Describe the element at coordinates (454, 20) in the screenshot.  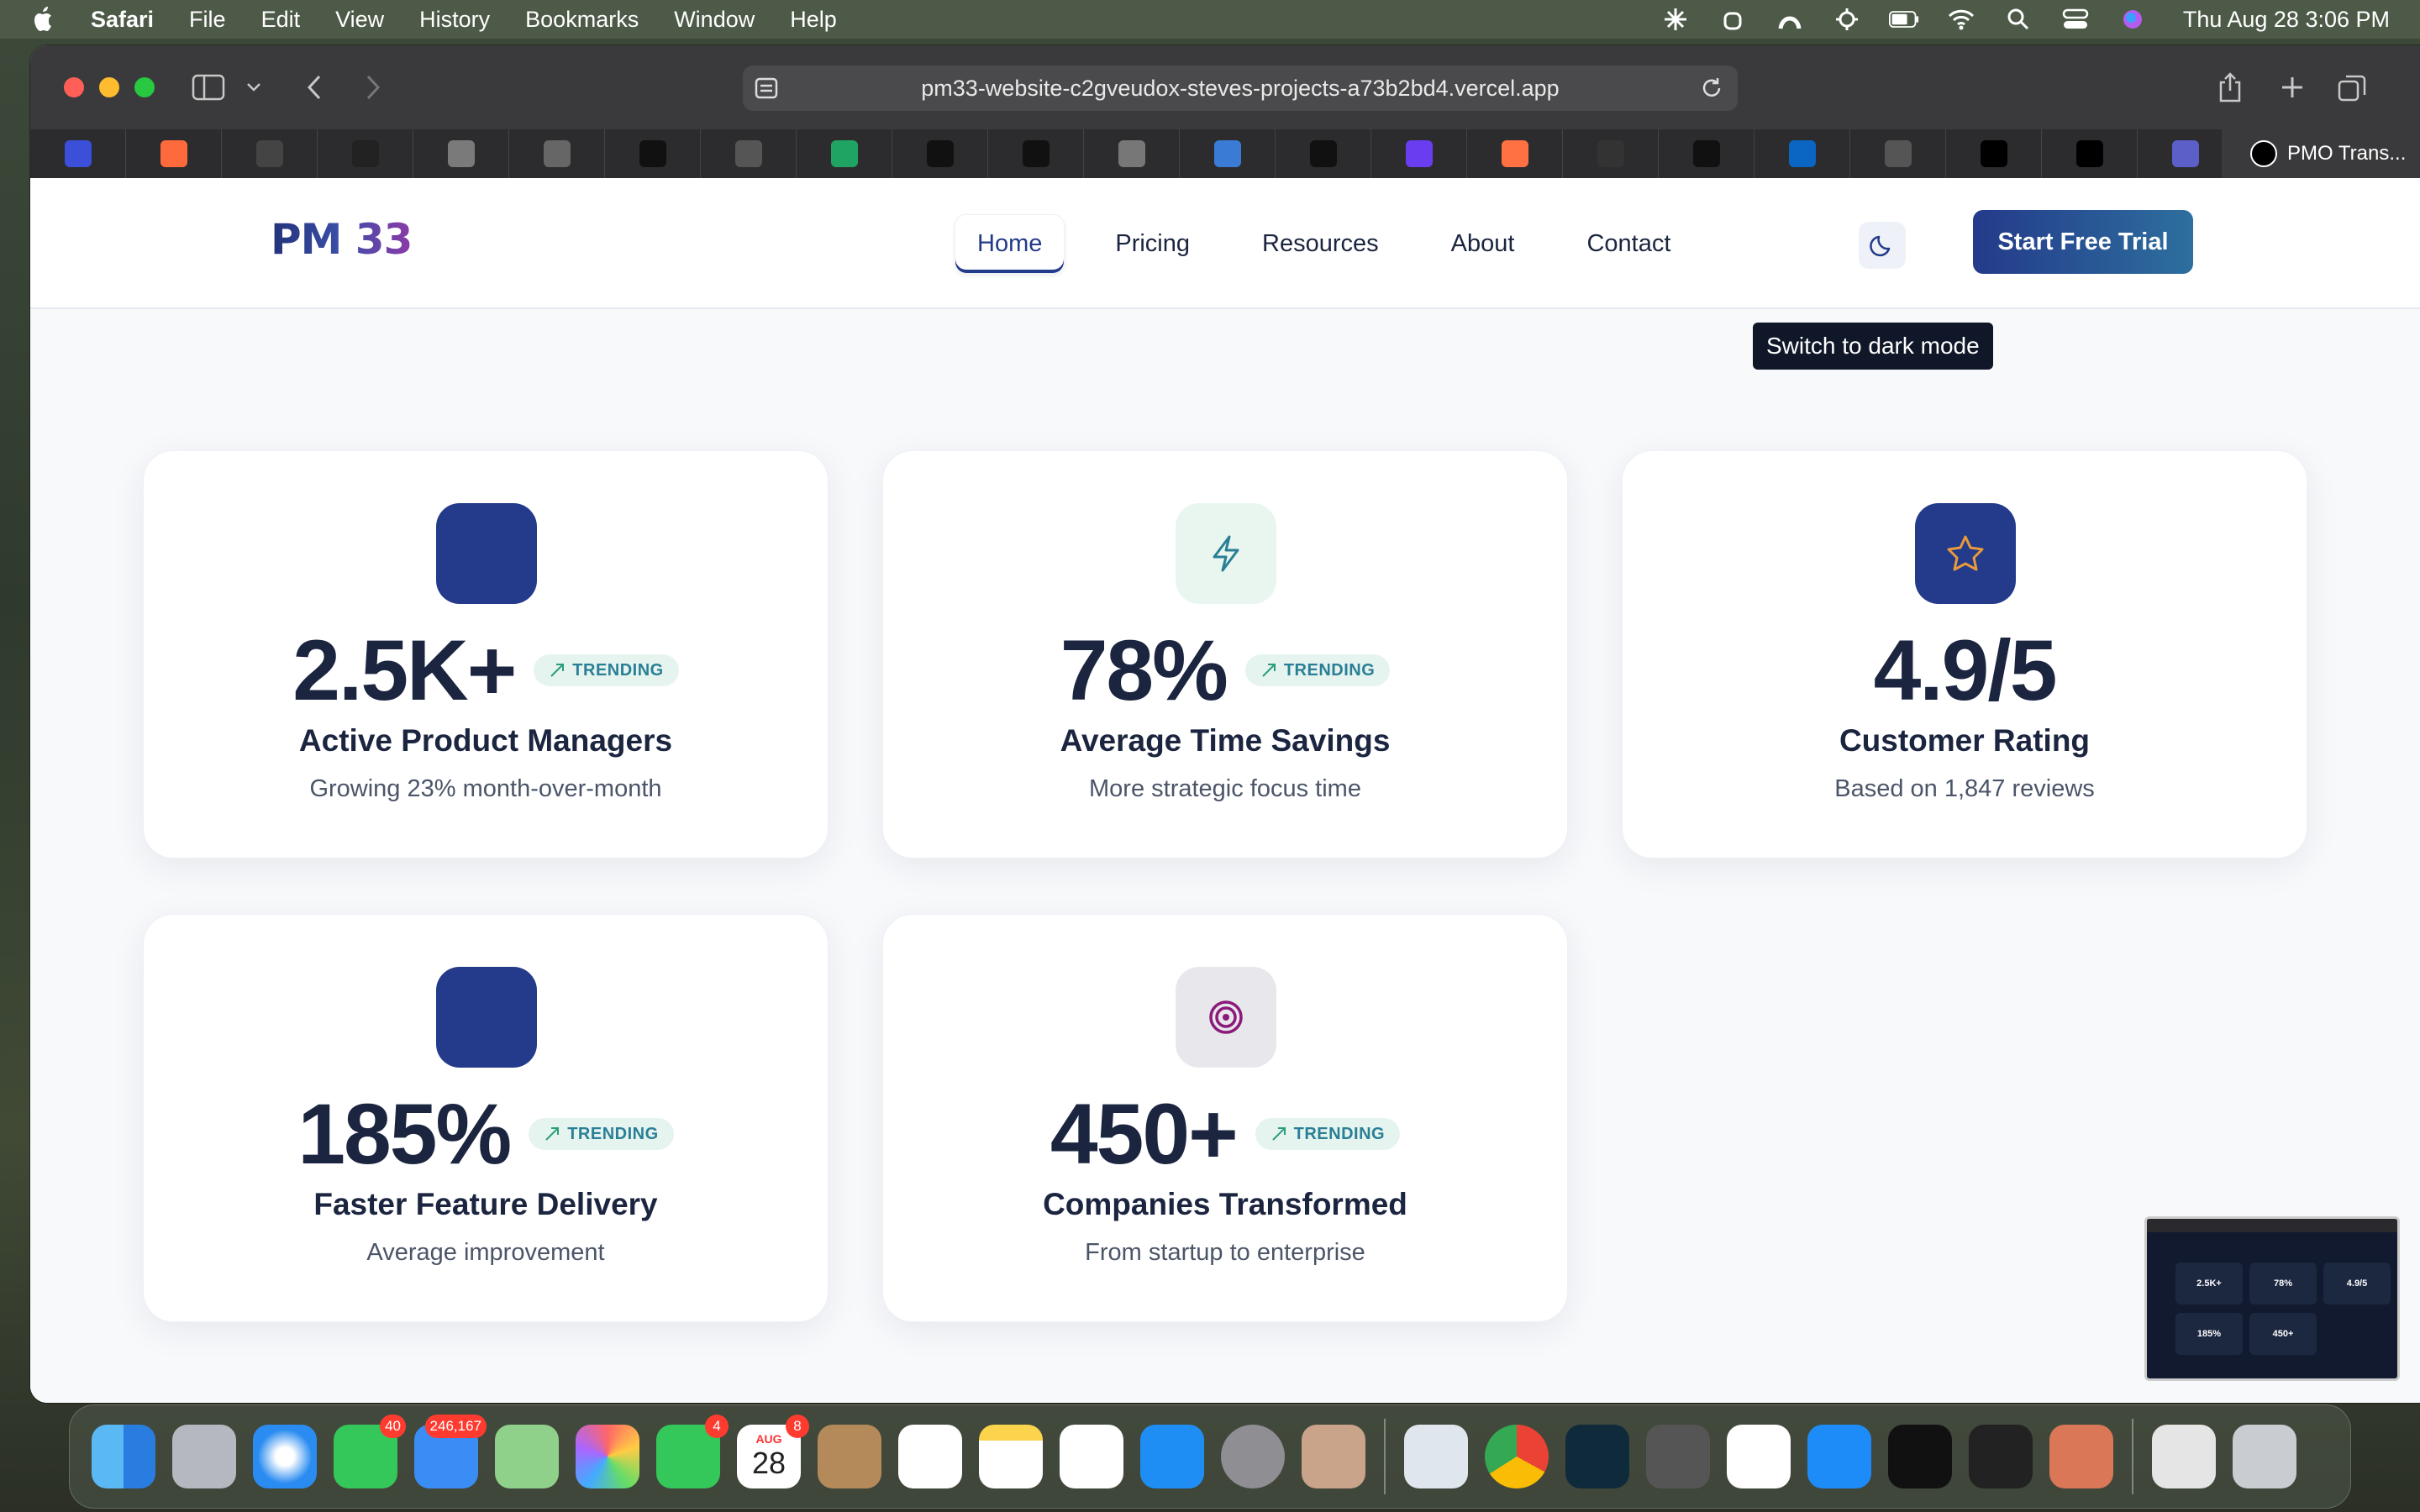
I see `menu-history: History` at that location.